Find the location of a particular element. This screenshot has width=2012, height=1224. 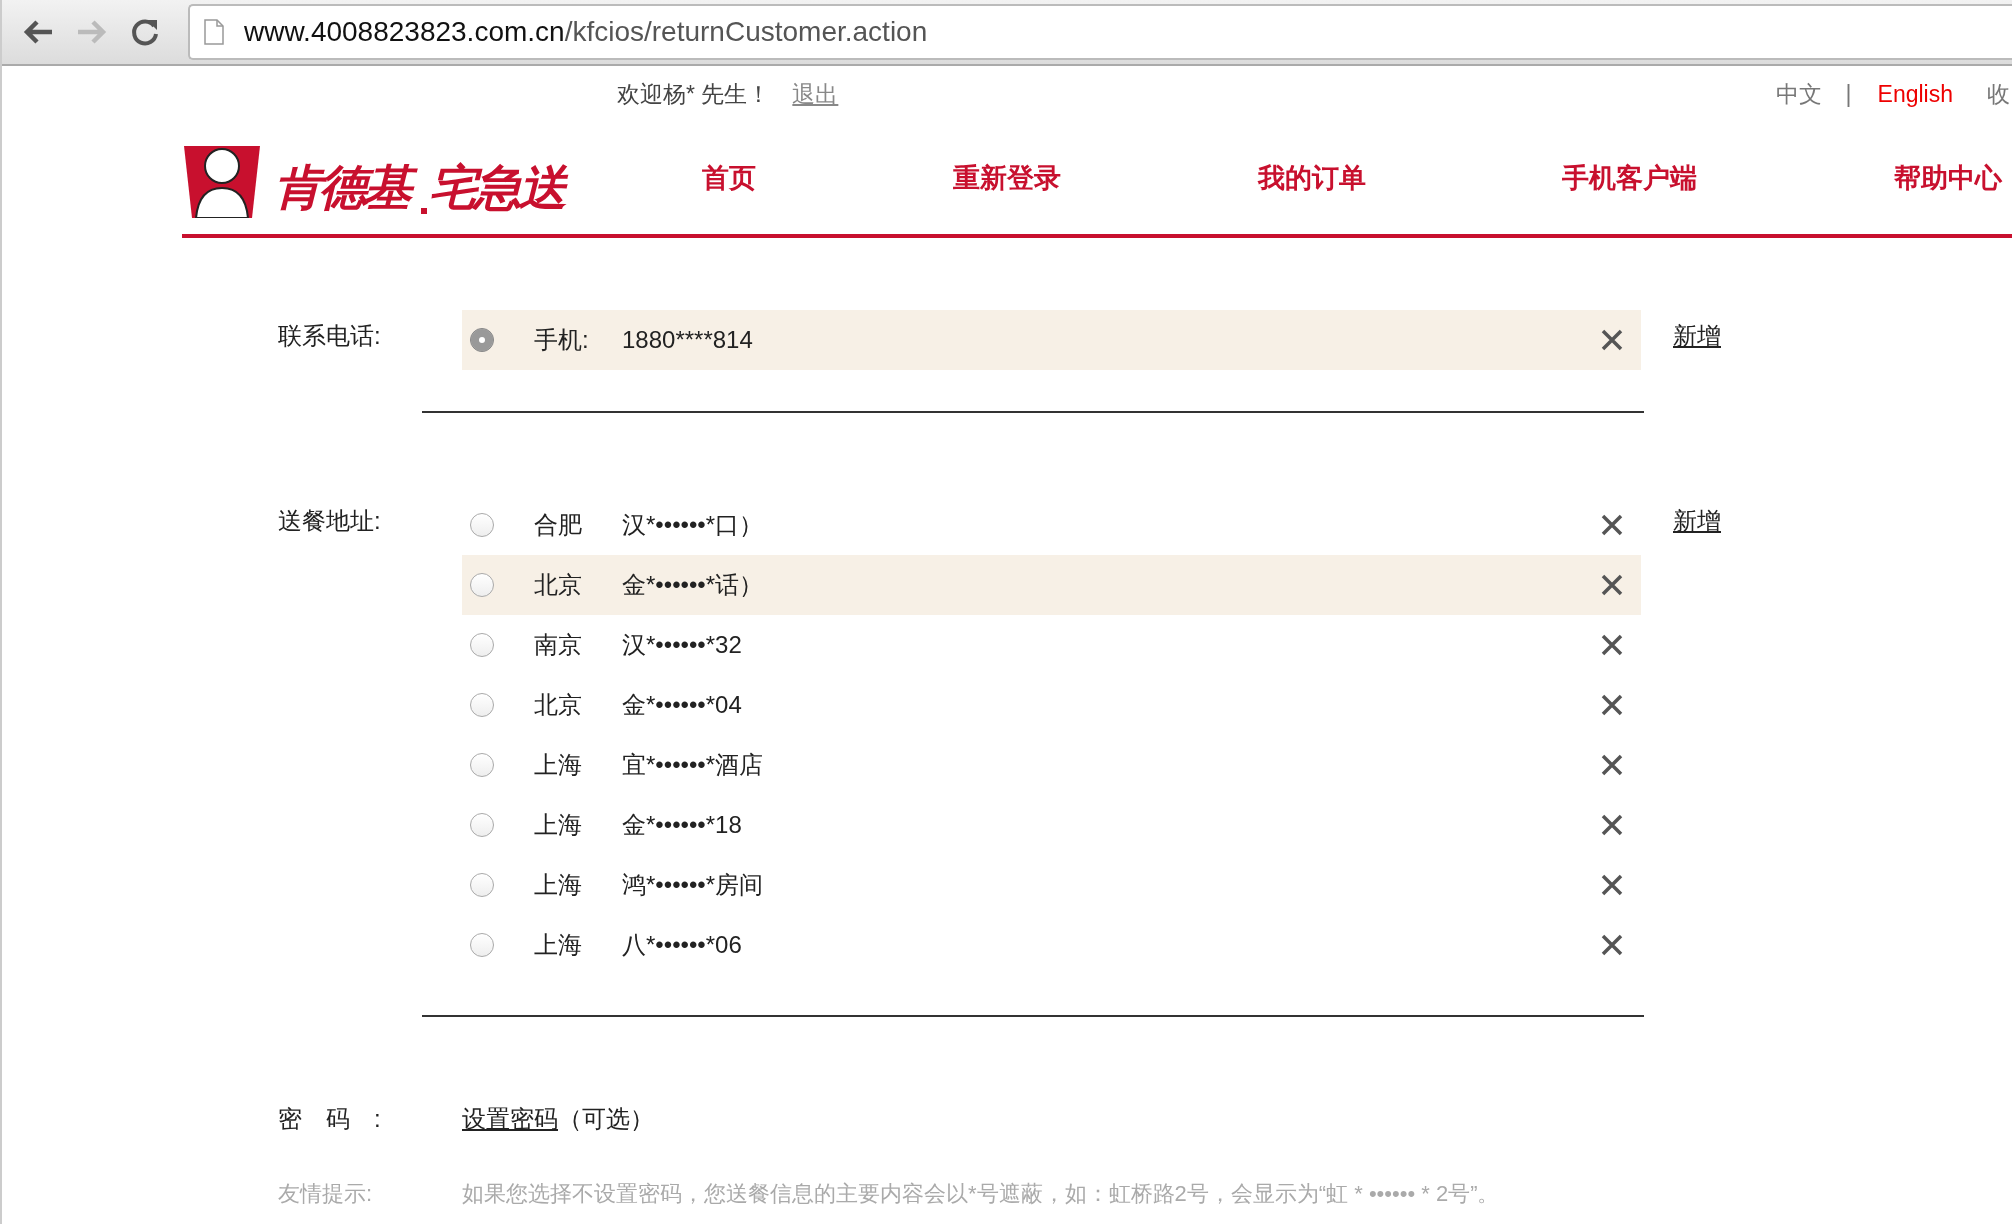

field-label: 送餐地址: is located at coordinates (330, 521).